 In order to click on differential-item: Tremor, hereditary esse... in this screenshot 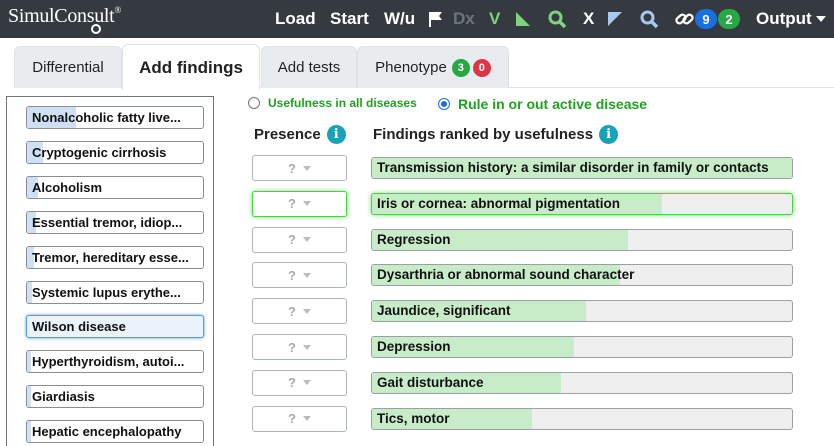, I will do `click(115, 257)`.